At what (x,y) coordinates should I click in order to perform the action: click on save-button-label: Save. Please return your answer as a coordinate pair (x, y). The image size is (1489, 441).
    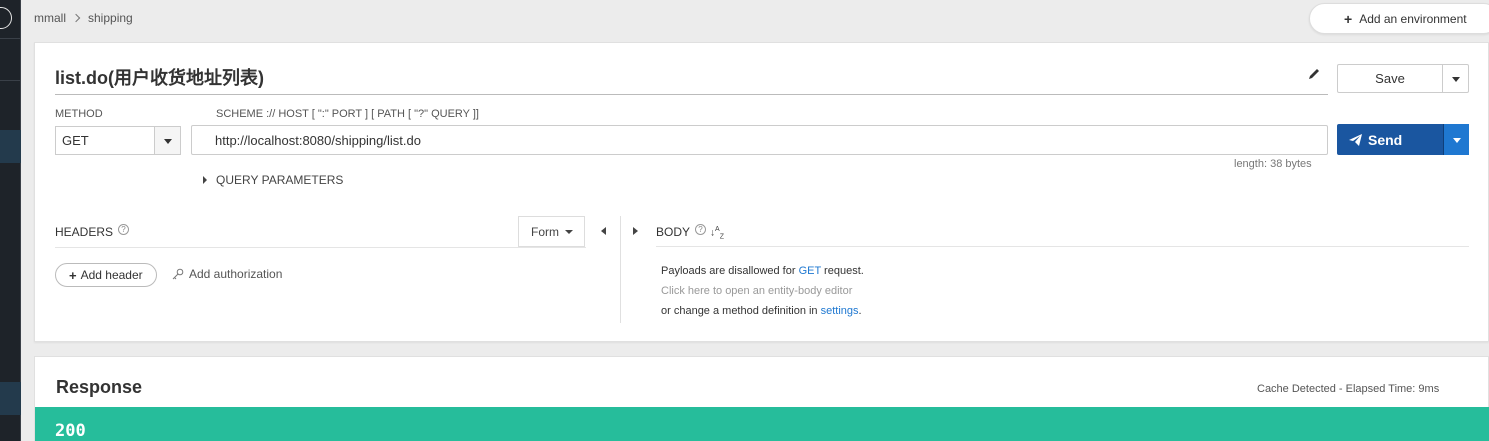
    Looking at the image, I should click on (1390, 78).